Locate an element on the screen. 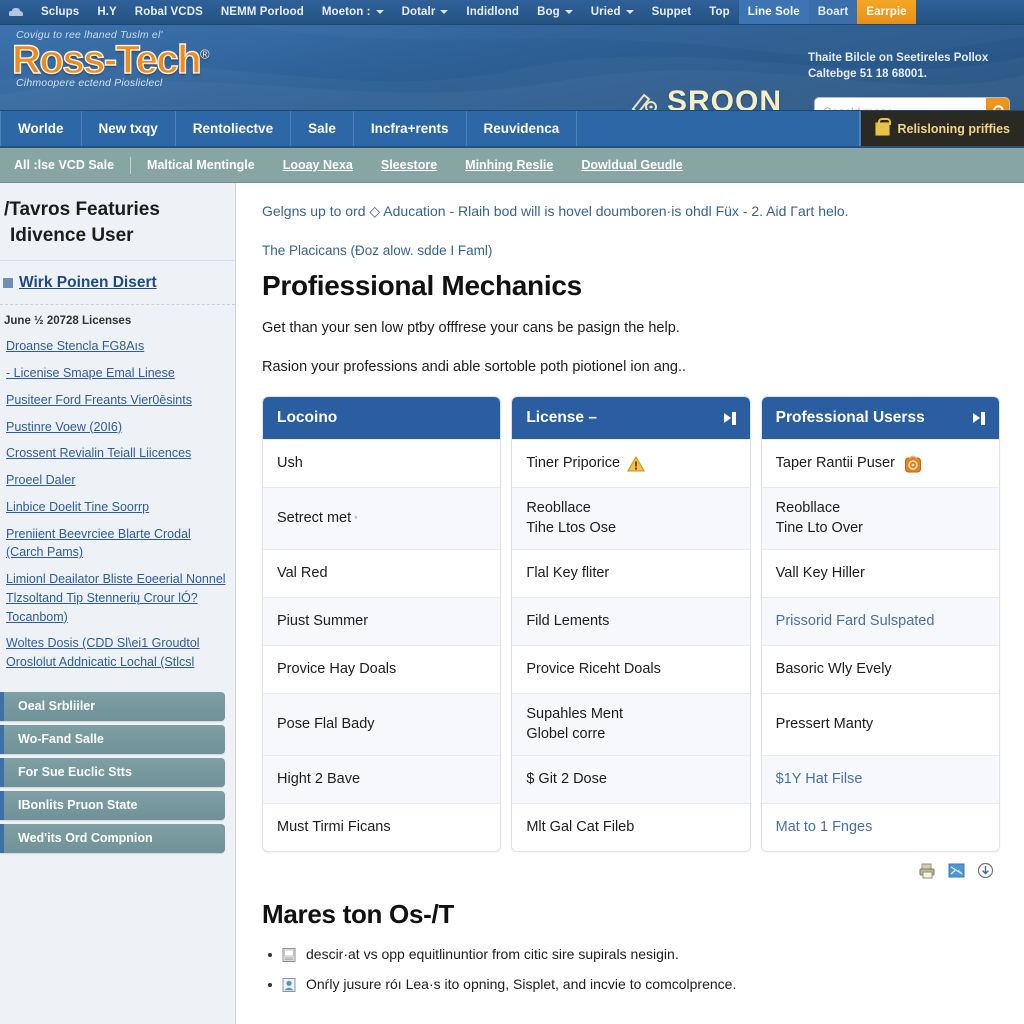  main-nav-item-0: Worlde is located at coordinates (41, 128).